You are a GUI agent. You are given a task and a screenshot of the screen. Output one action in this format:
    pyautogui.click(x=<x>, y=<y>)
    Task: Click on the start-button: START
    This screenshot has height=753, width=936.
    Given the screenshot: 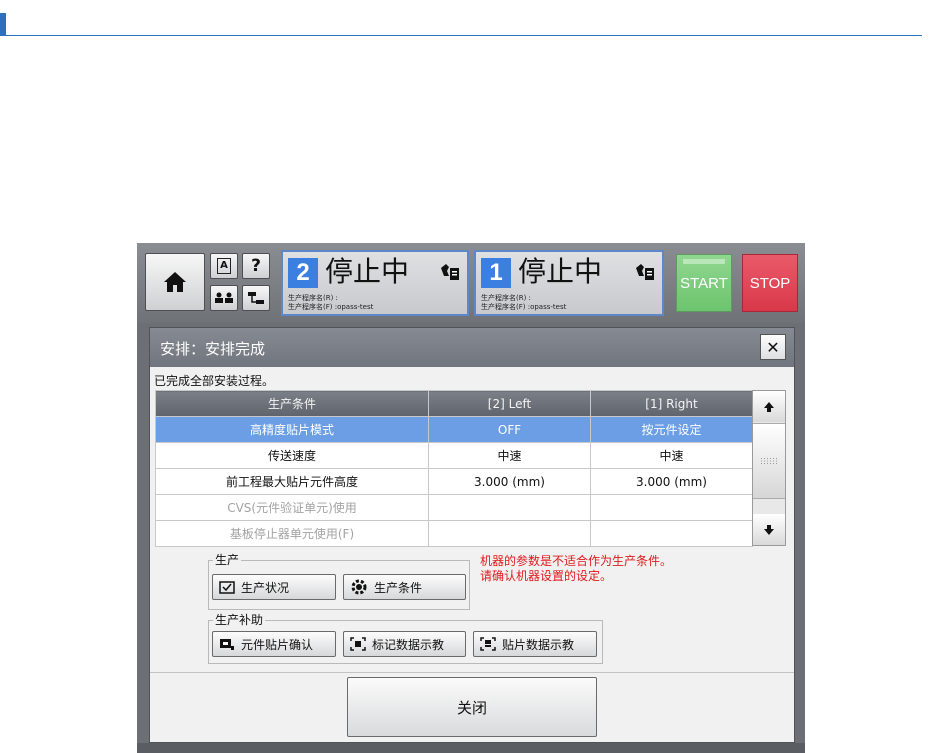 What is the action you would take?
    pyautogui.click(x=704, y=283)
    